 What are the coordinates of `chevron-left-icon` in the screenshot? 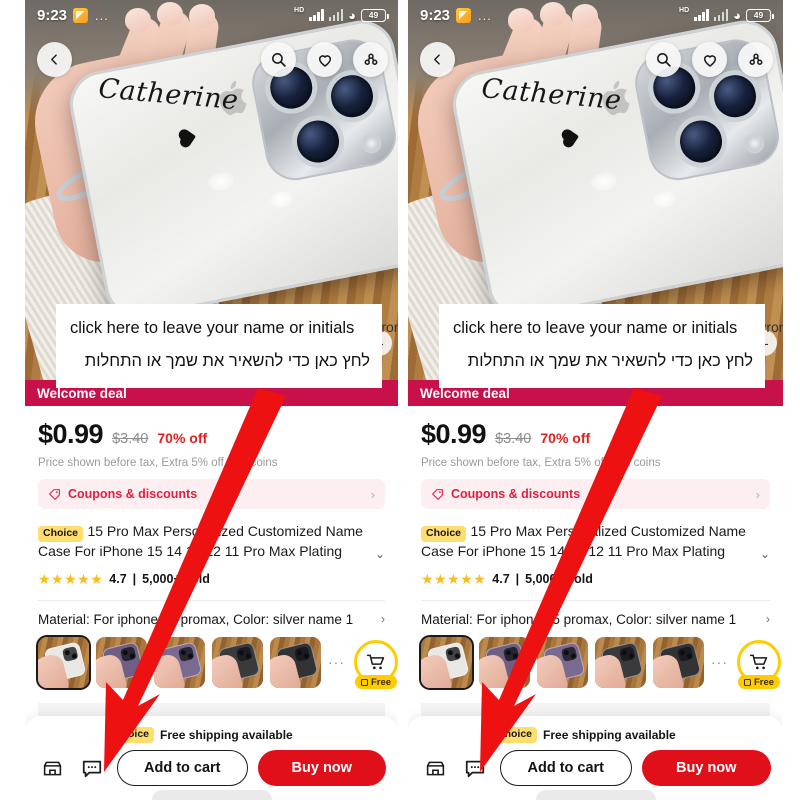 It's located at (54, 59).